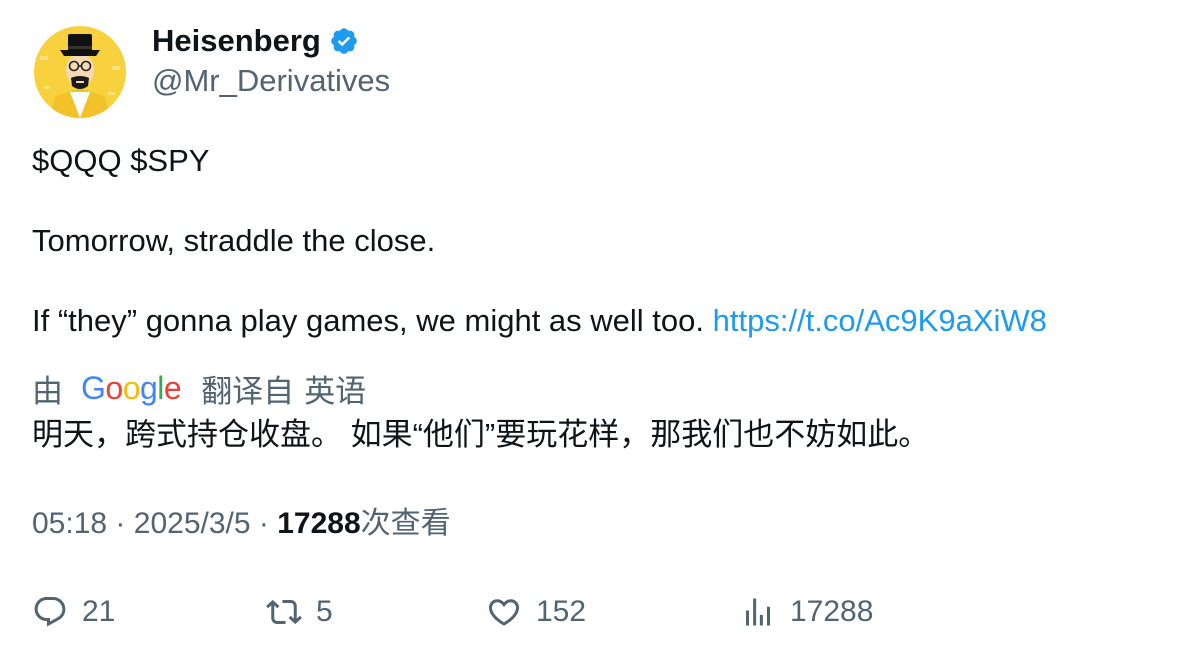 Image resolution: width=1196 pixels, height=658 pixels. What do you see at coordinates (236, 41) in the screenshot?
I see `author-name-text: Heisenberg` at bounding box center [236, 41].